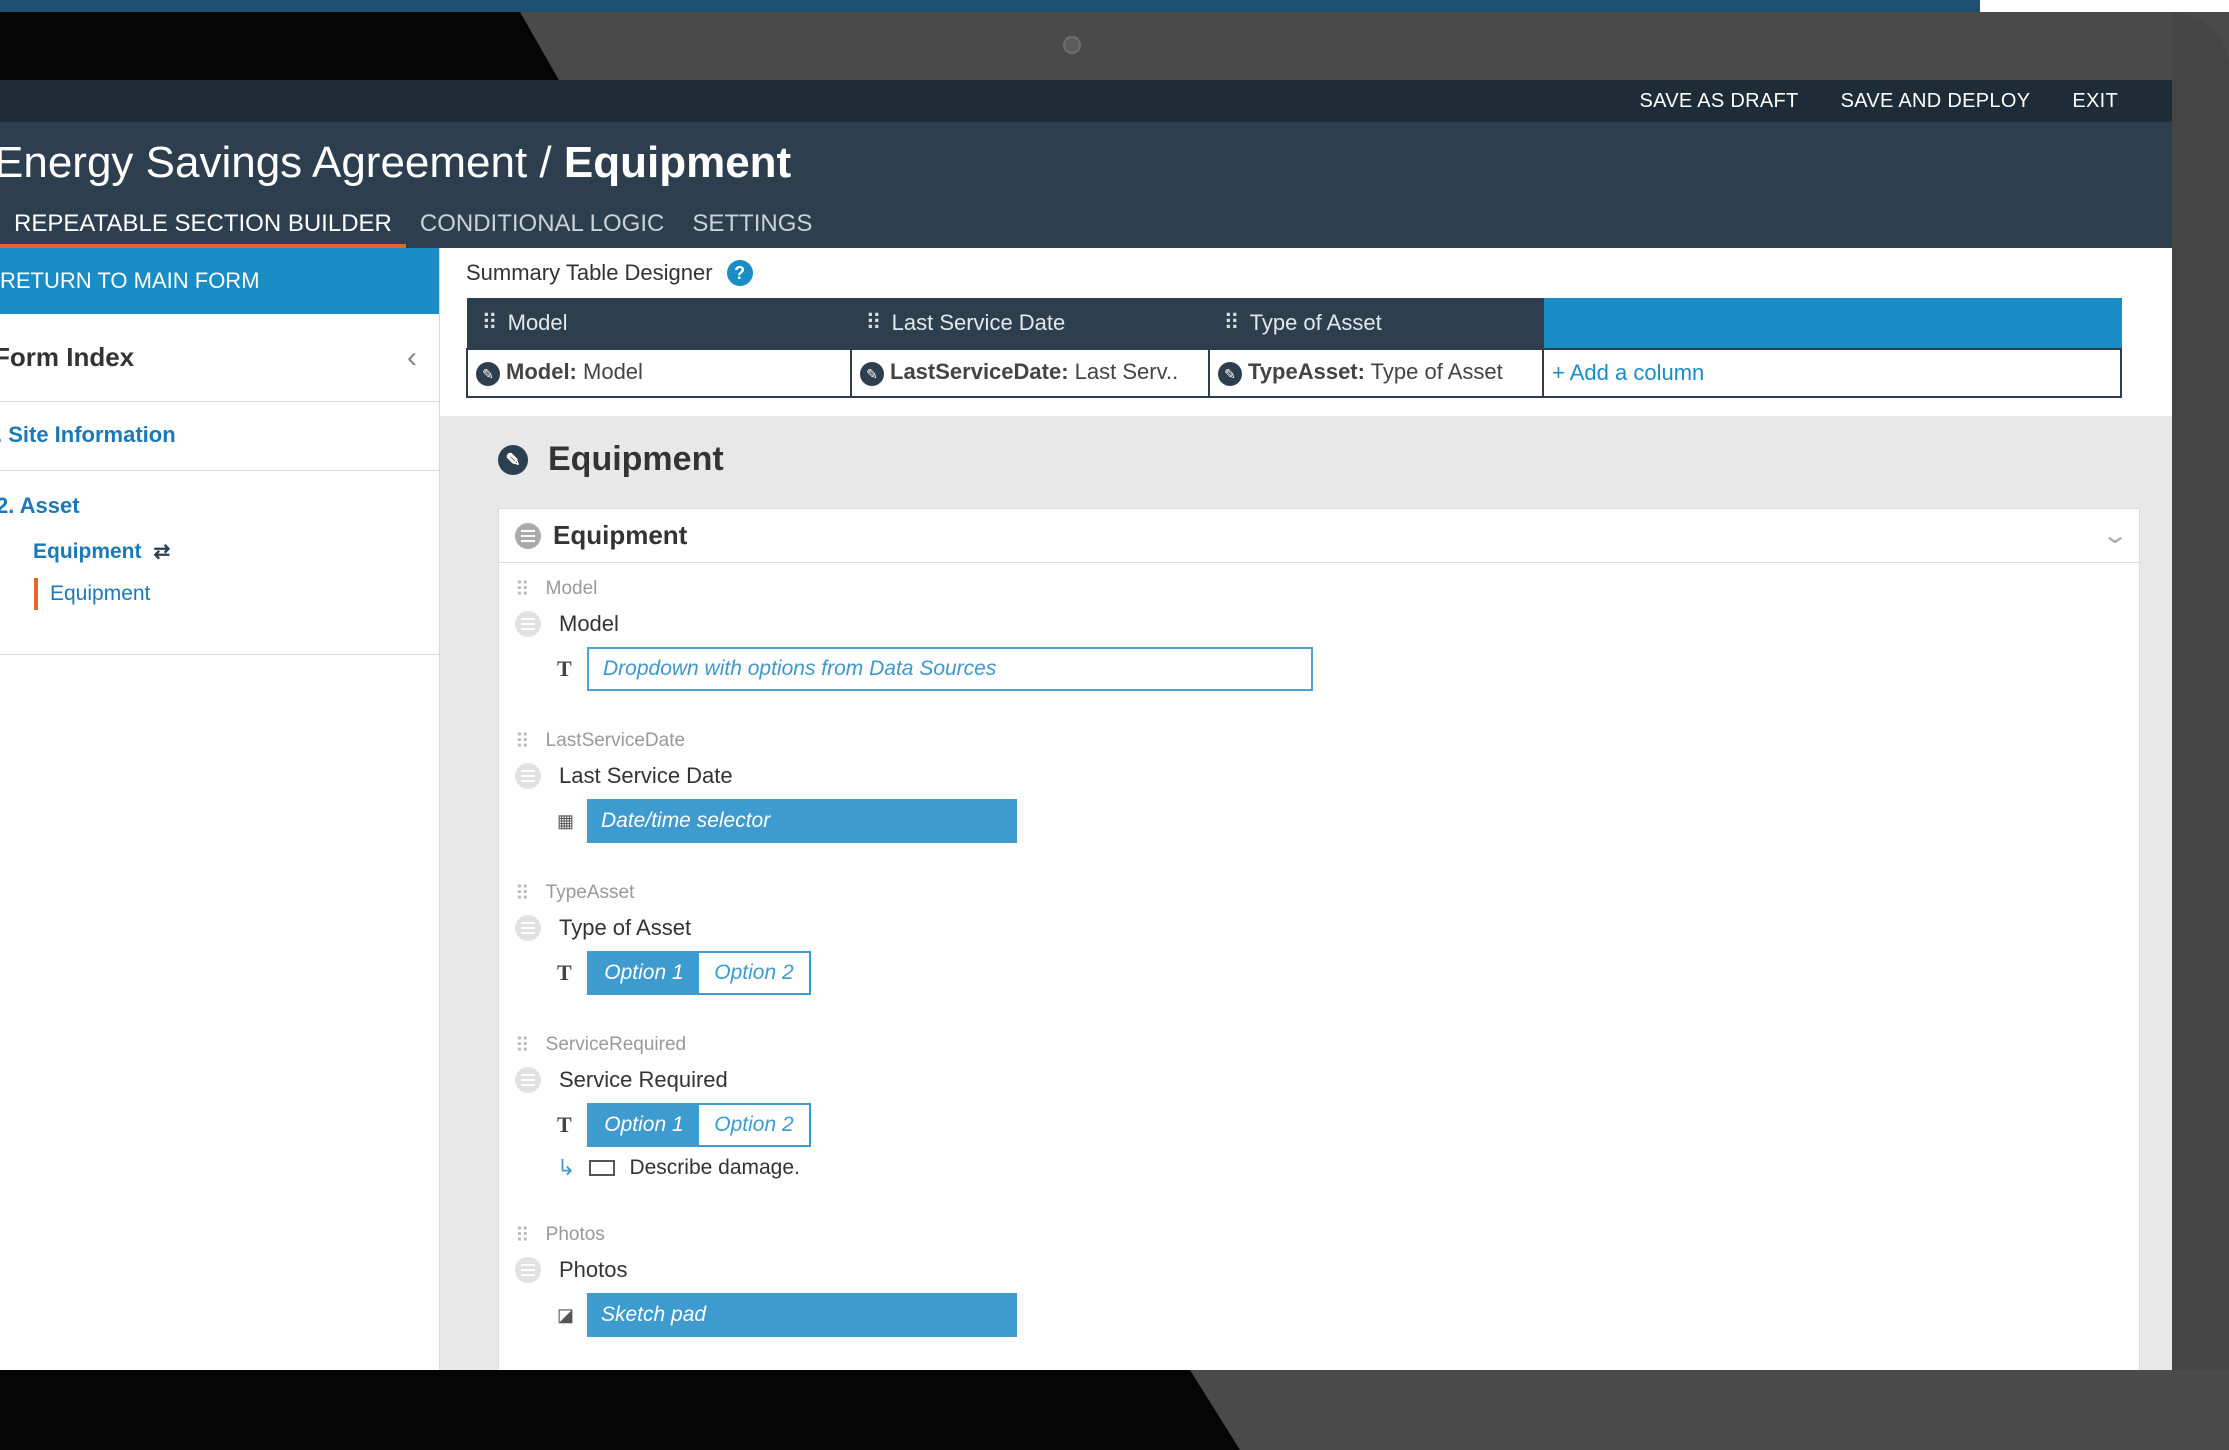 This screenshot has width=2229, height=1450. I want to click on help-icon: ?, so click(739, 273).